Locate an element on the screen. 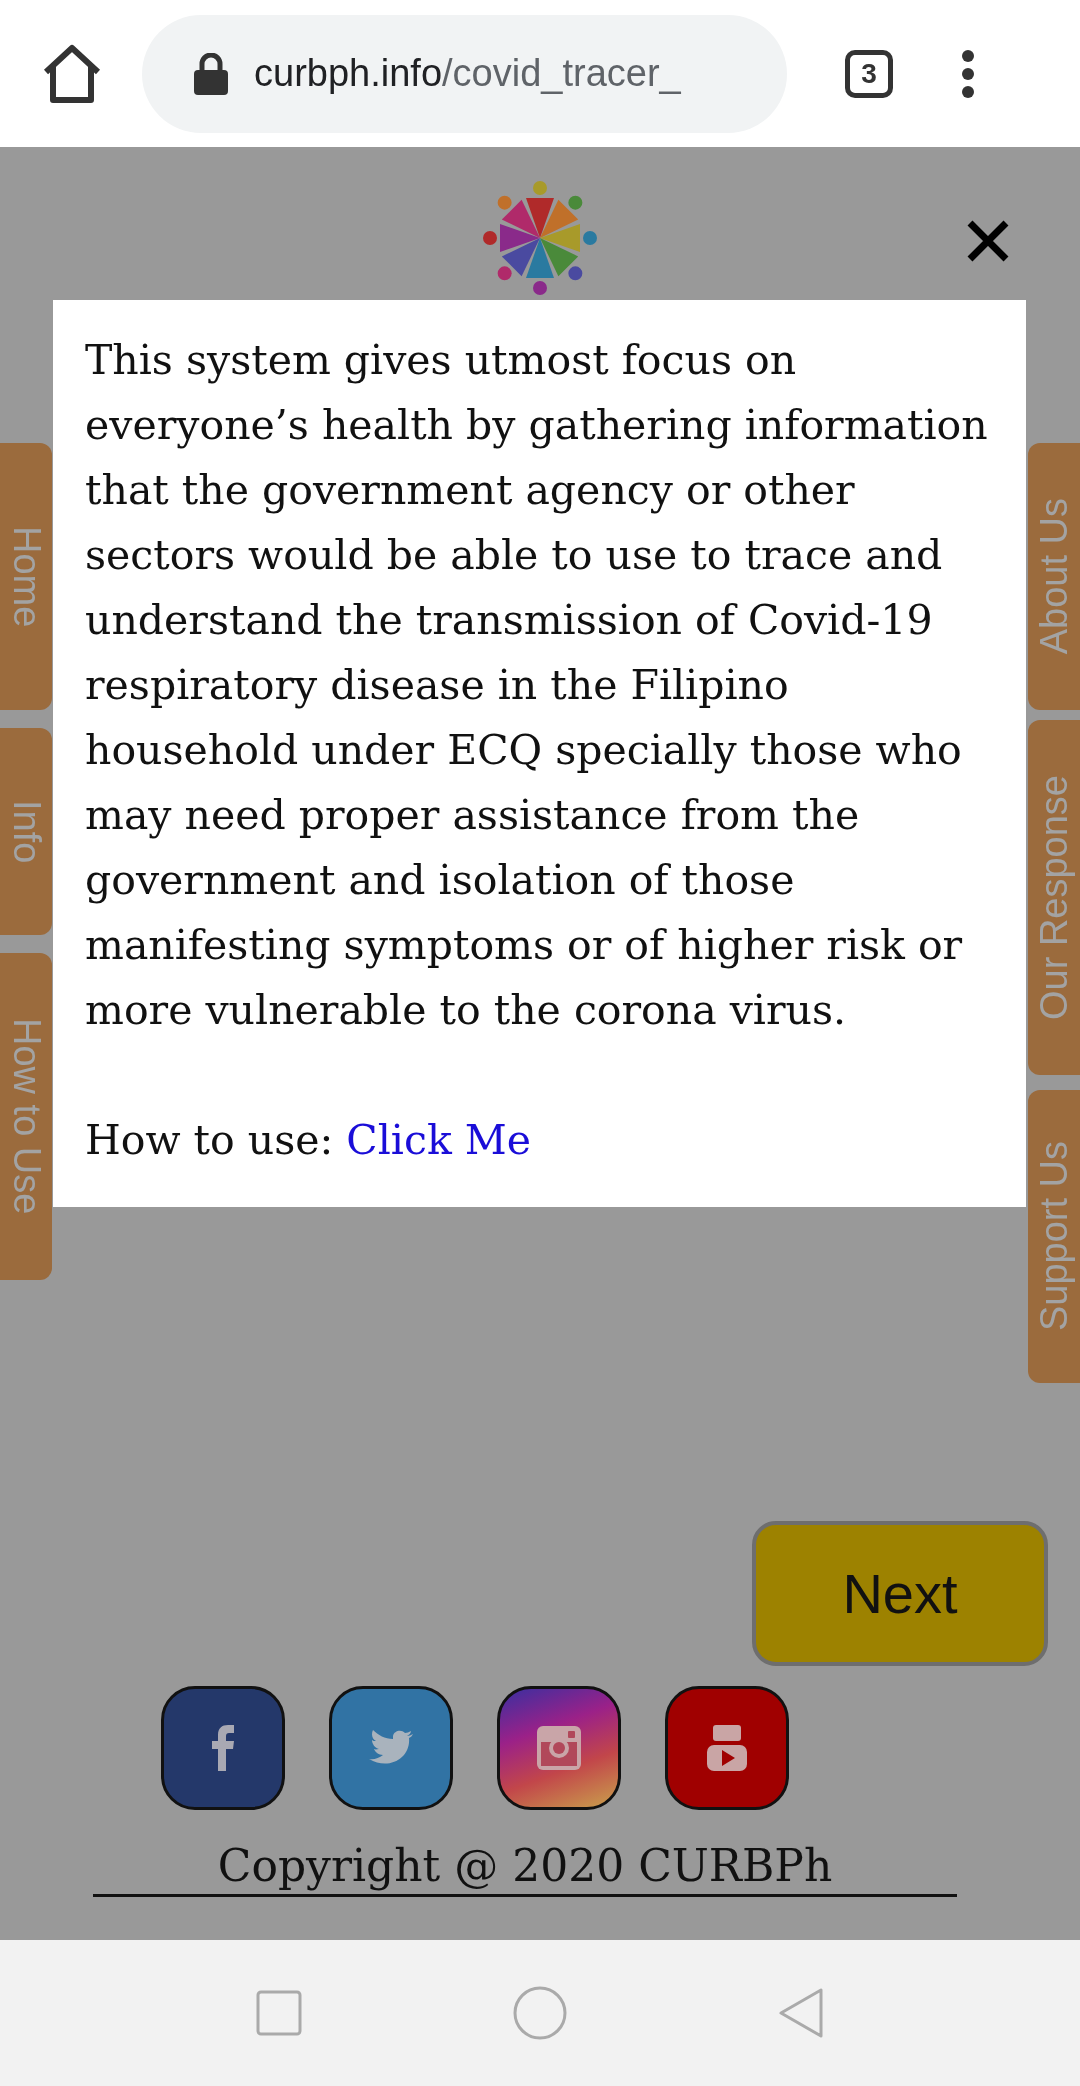 This screenshot has width=1080, height=2086. click-me-link: Click Me is located at coordinates (439, 1140).